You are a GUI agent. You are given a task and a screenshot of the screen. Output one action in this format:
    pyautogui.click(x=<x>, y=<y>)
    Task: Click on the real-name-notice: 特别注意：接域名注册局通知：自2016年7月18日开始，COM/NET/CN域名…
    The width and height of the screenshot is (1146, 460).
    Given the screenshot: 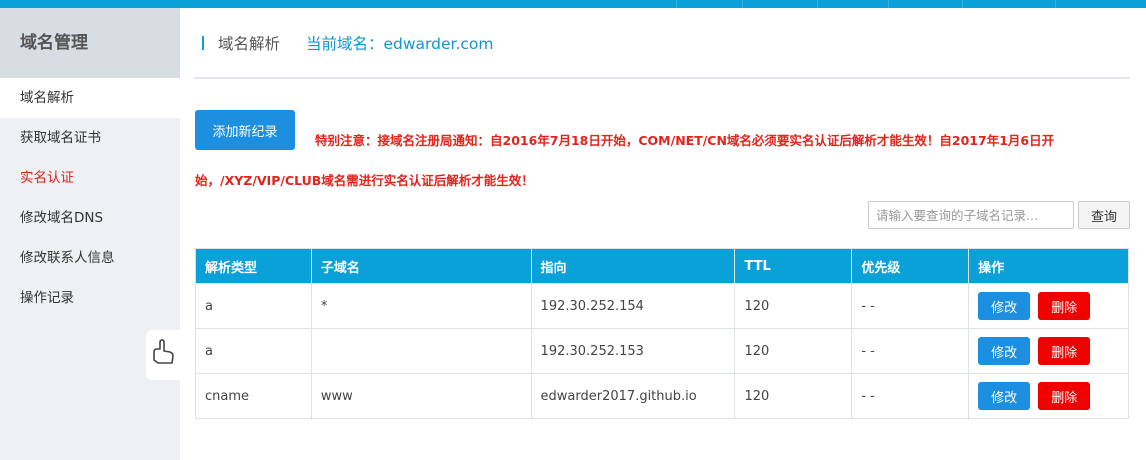 What is the action you would take?
    pyautogui.click(x=625, y=160)
    